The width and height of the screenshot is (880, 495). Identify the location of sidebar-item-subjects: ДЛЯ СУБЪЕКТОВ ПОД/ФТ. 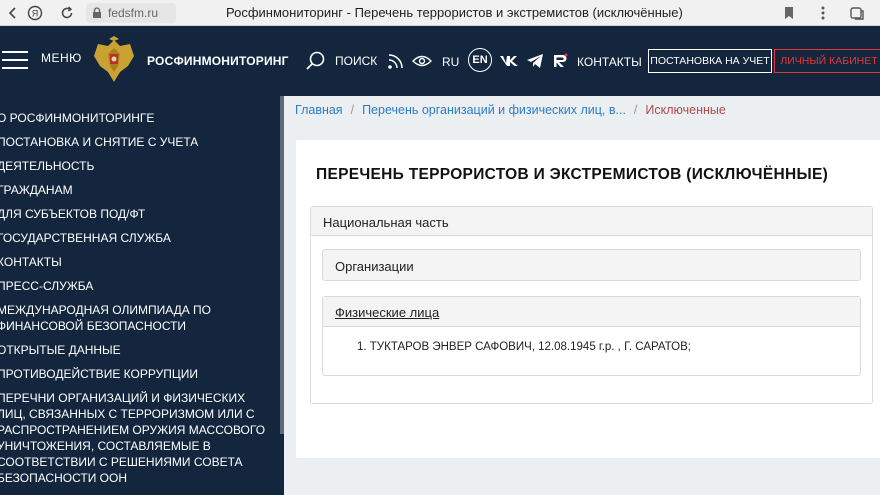
(133, 214).